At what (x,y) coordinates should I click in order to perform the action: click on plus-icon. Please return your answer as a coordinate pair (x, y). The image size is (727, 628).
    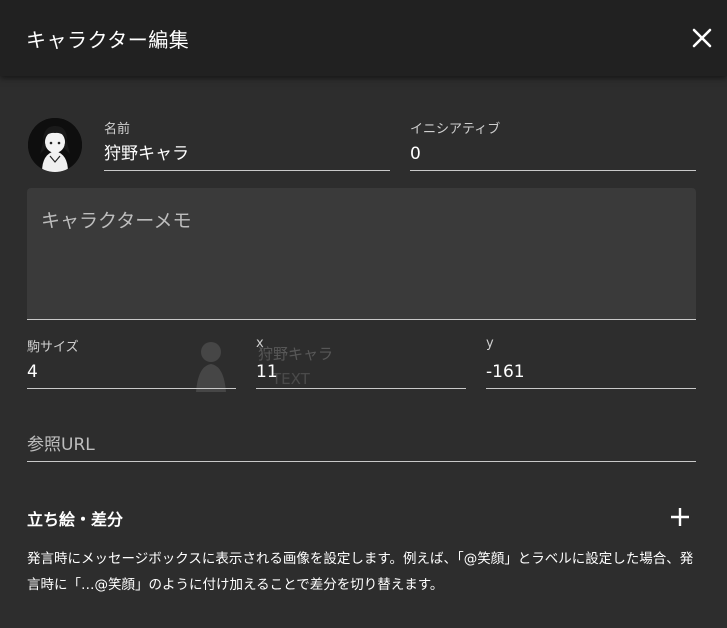
    Looking at the image, I should click on (680, 517).